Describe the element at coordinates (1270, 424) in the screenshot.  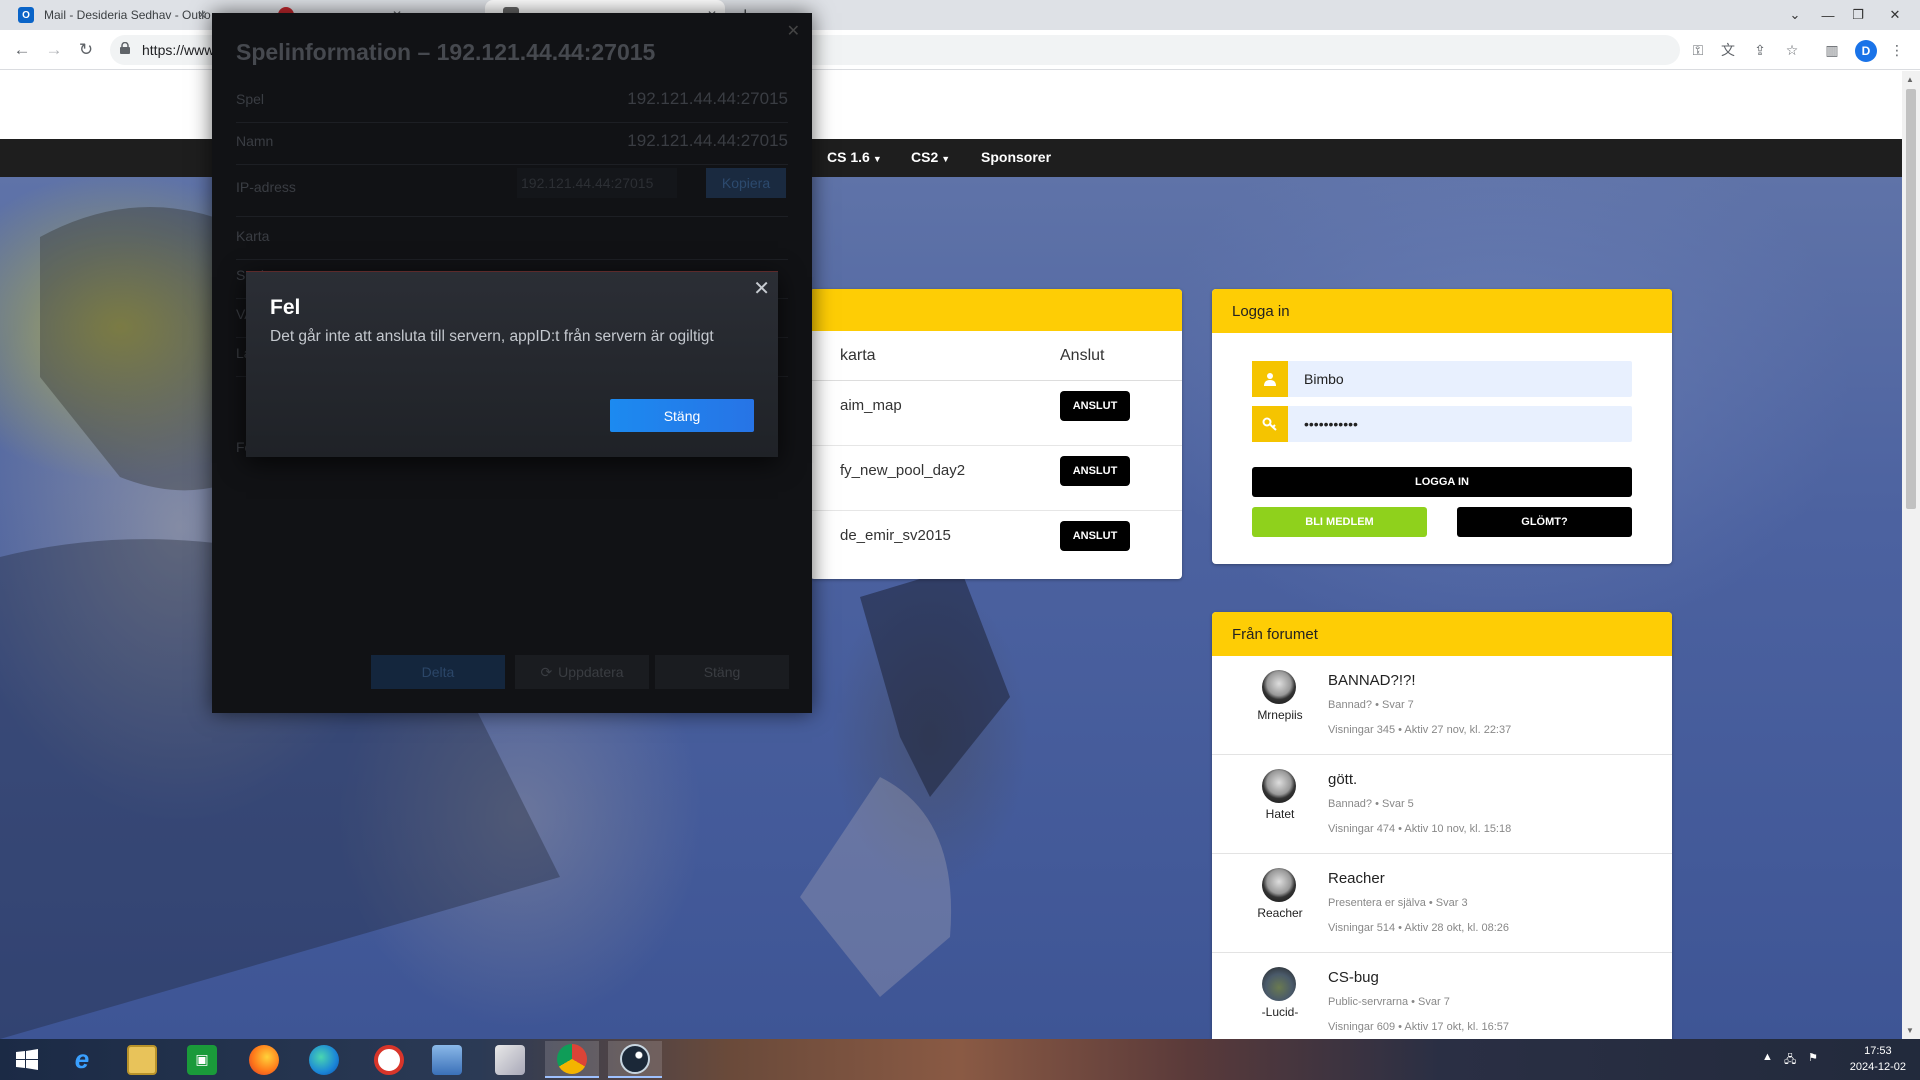
I see `key-icon` at that location.